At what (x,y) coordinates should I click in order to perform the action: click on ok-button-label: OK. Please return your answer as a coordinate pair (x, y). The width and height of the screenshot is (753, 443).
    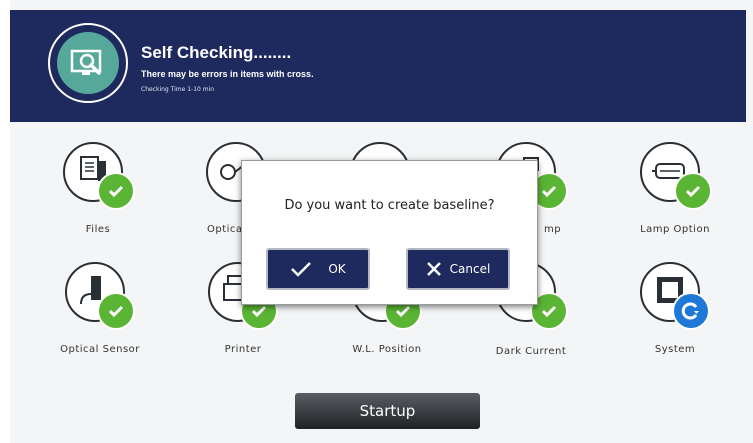
    Looking at the image, I should click on (337, 269).